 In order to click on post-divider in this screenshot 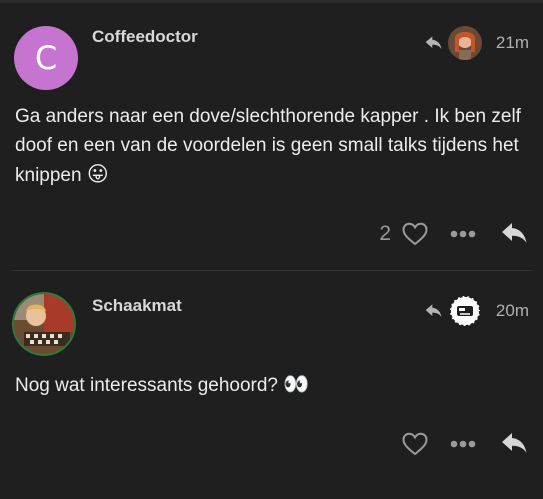, I will do `click(272, 270)`.